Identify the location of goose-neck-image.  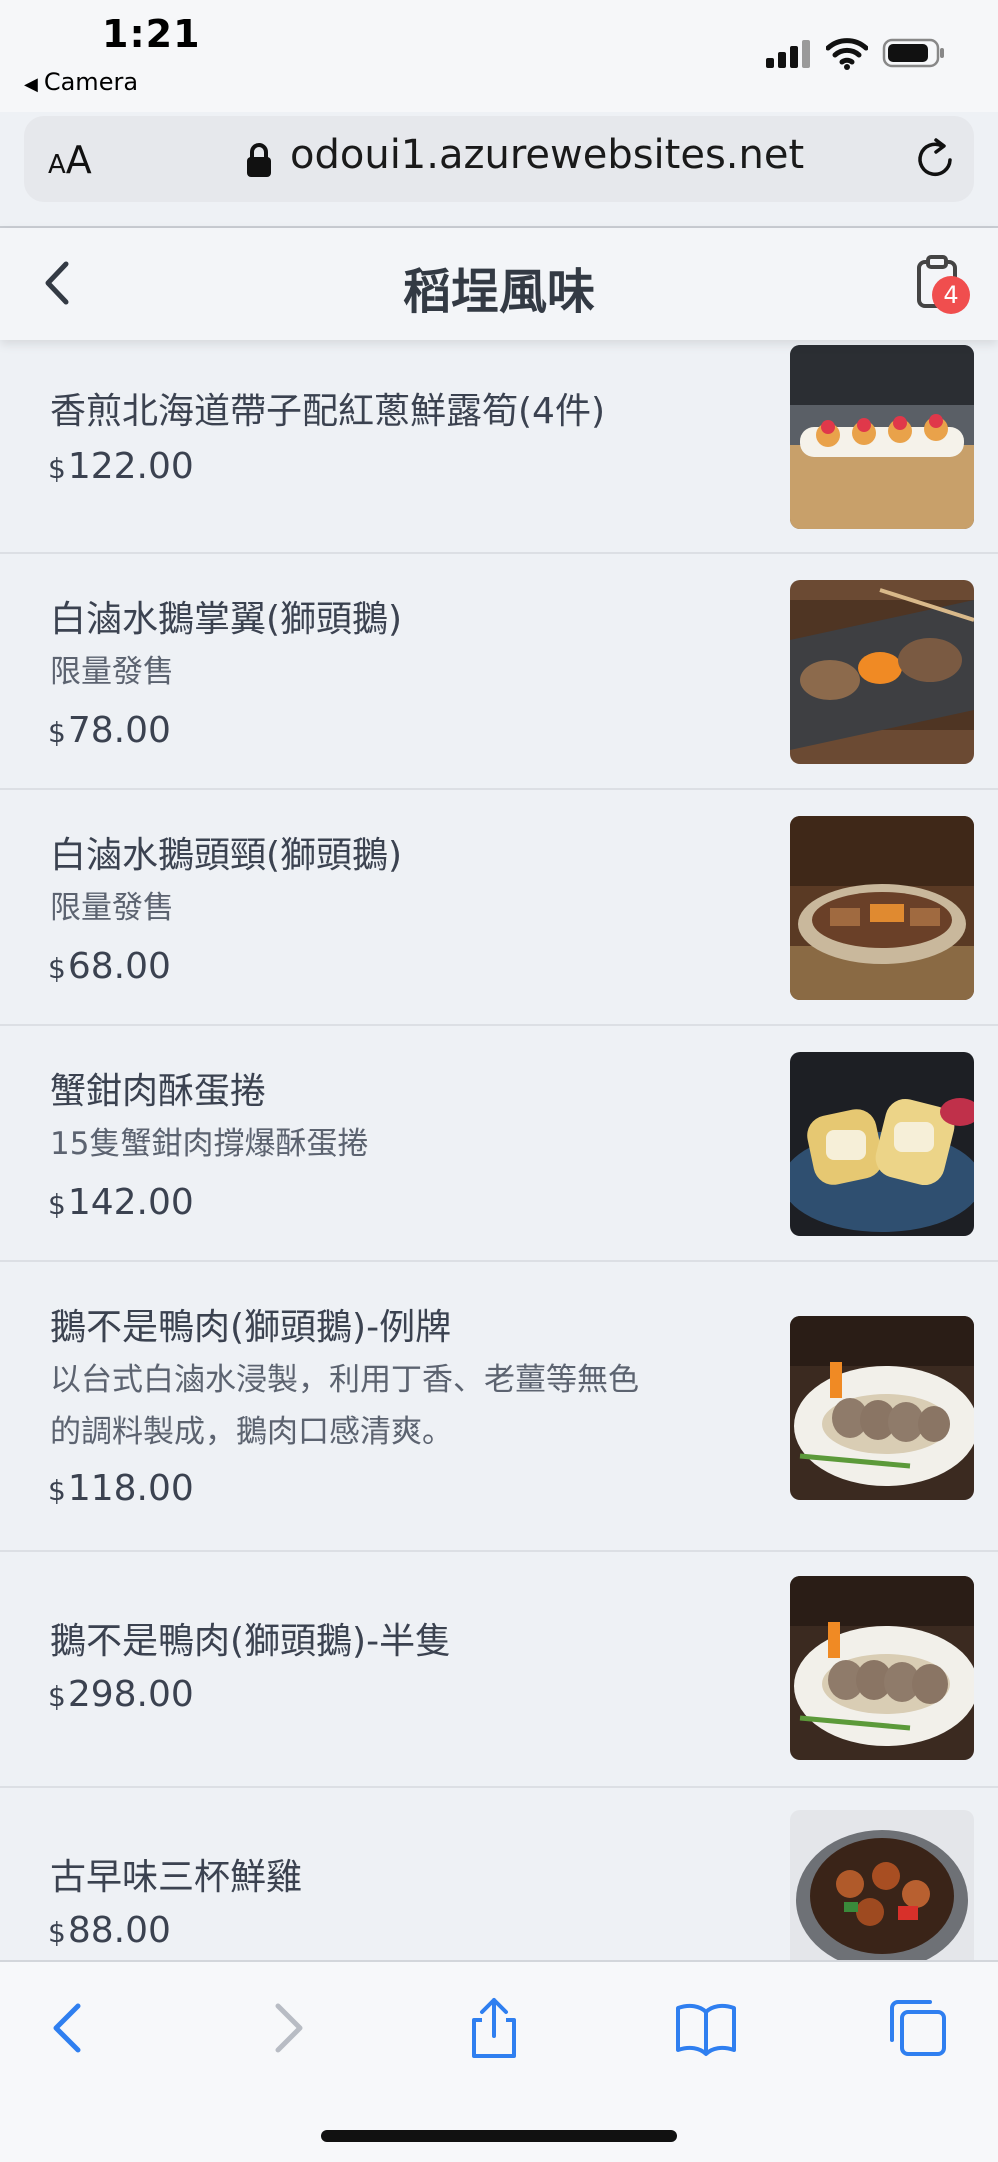
(882, 908).